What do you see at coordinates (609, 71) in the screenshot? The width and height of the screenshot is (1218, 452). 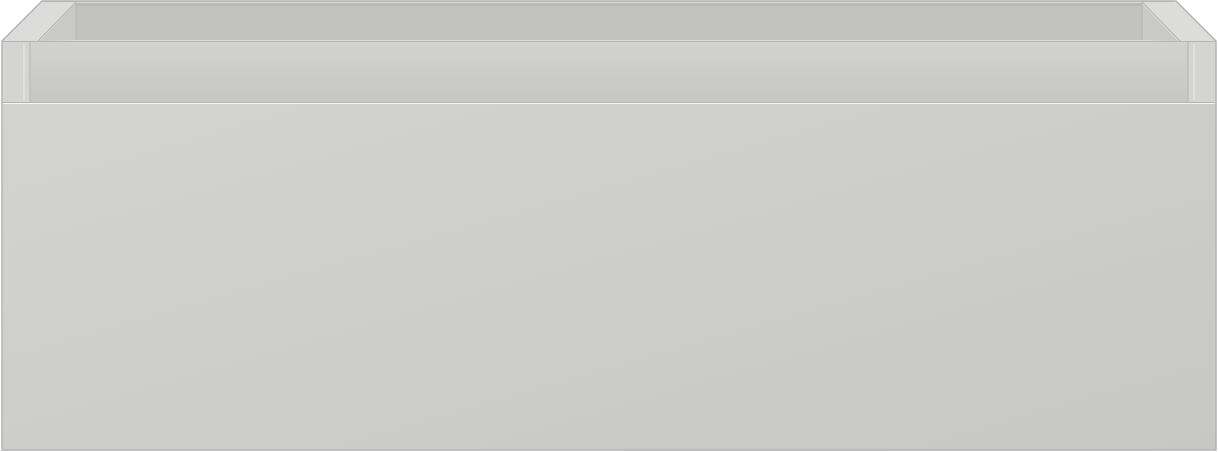 I see `box-top-rail` at bounding box center [609, 71].